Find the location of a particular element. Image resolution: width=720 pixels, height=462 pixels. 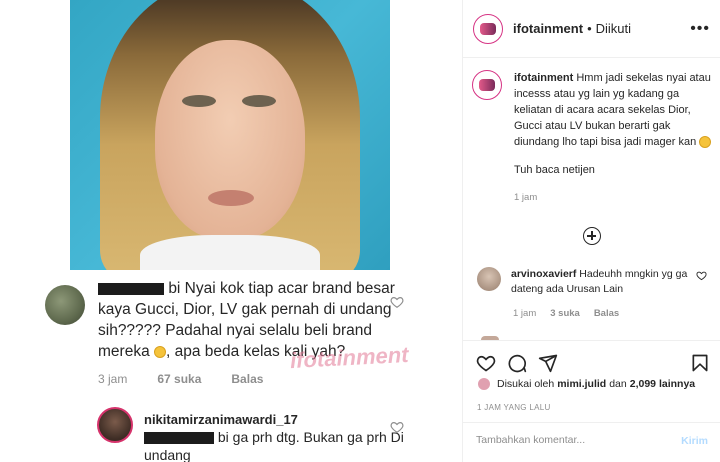

like-count: 2,099 lainnya is located at coordinates (662, 384).